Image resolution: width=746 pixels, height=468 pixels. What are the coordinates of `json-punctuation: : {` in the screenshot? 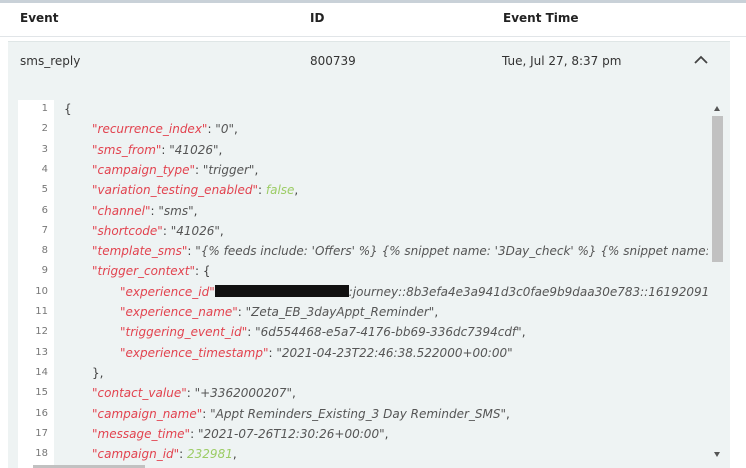 It's located at (203, 271).